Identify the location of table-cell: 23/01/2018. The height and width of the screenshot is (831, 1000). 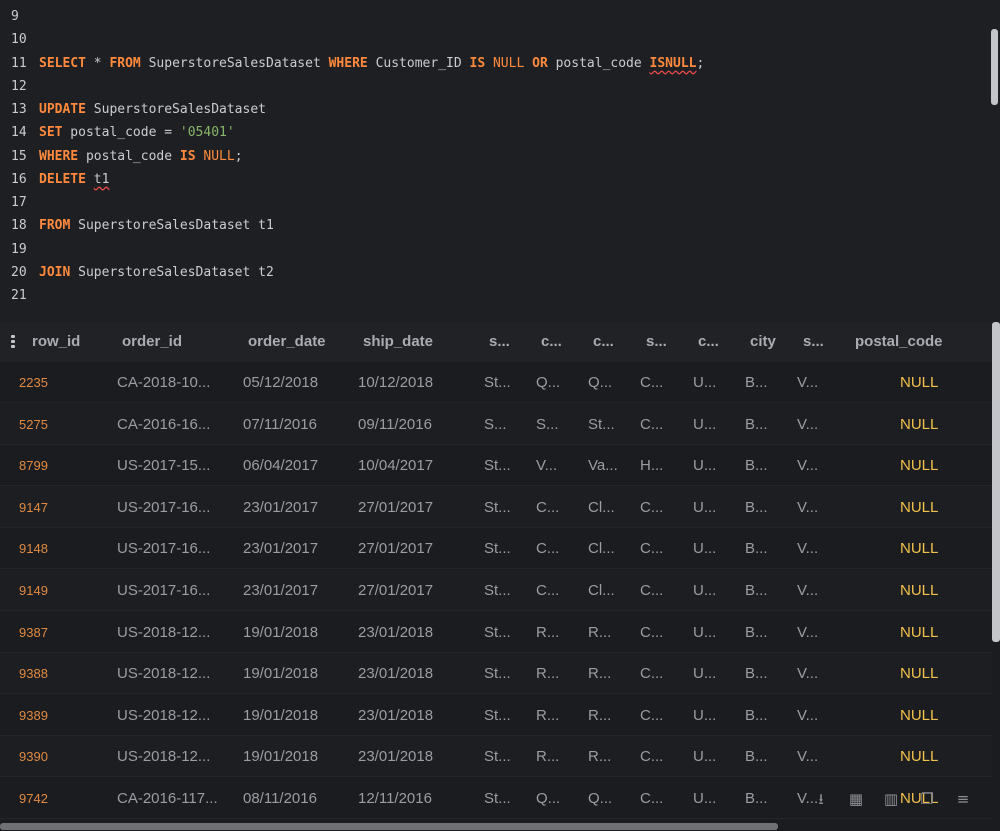
(395, 673).